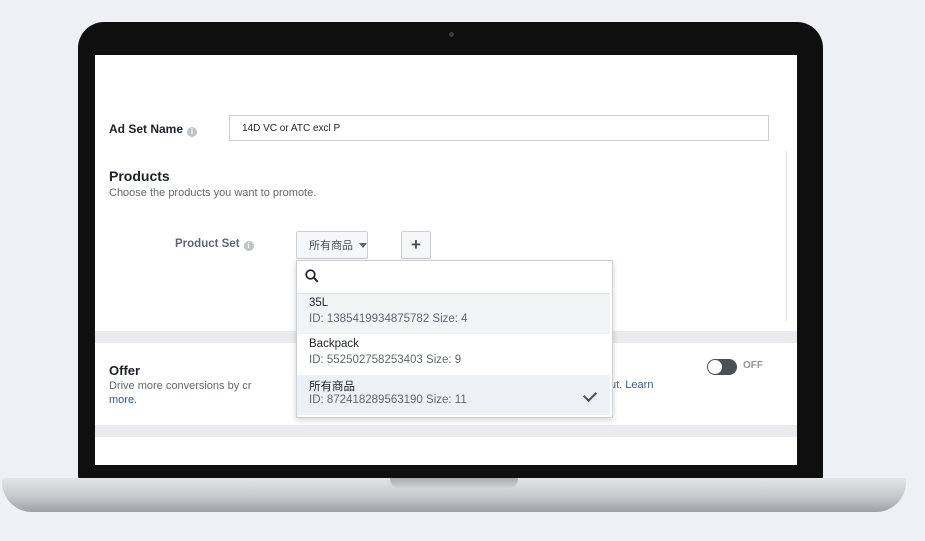 The height and width of the screenshot is (541, 925). Describe the element at coordinates (639, 385) in the screenshot. I see `learn-more-link: Learn` at that location.